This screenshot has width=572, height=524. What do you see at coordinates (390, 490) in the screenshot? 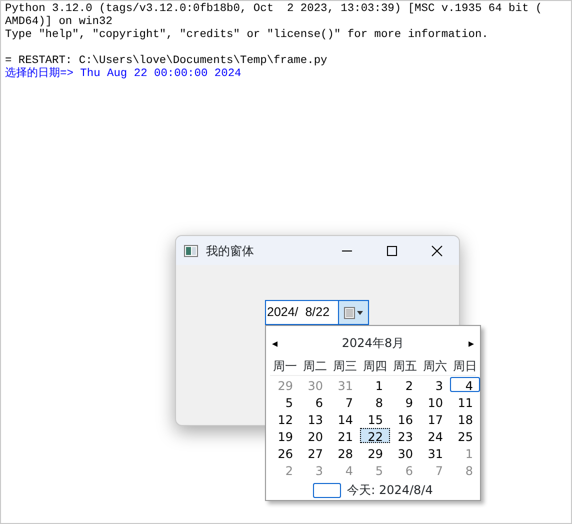
I see `today-label: 今天: 2024/8/4` at bounding box center [390, 490].